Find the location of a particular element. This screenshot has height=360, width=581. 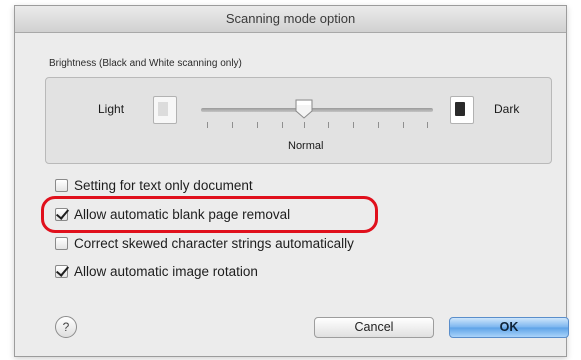

checkbox-text-only-document is located at coordinates (61, 185).